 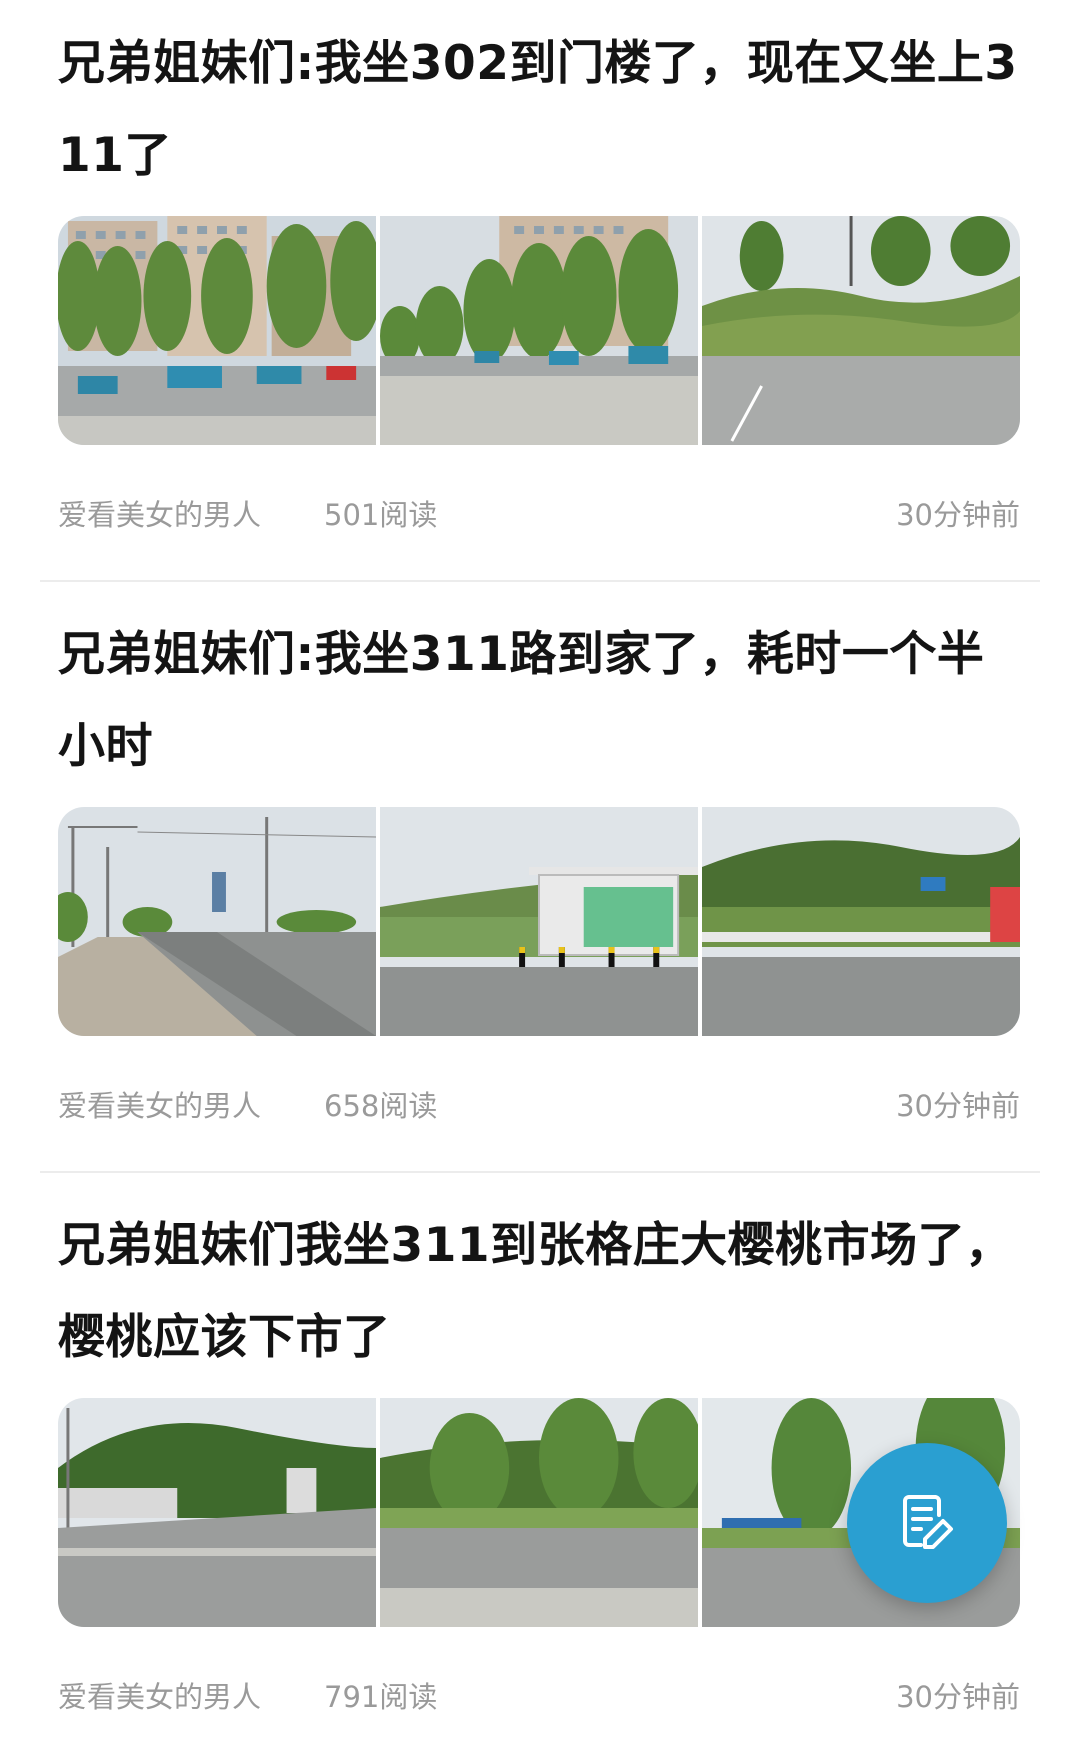 I want to click on post-read-count: 658阅读, so click(x=381, y=1106).